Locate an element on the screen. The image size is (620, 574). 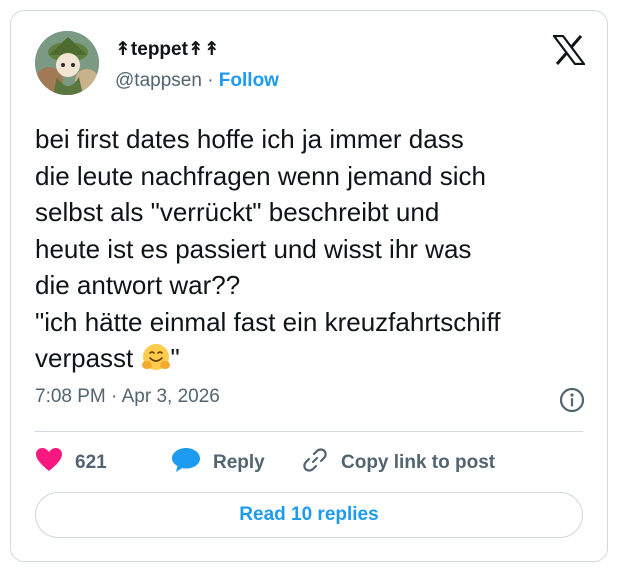
tweet-line: selbst als "verrückt" beschreibt und is located at coordinates (237, 212).